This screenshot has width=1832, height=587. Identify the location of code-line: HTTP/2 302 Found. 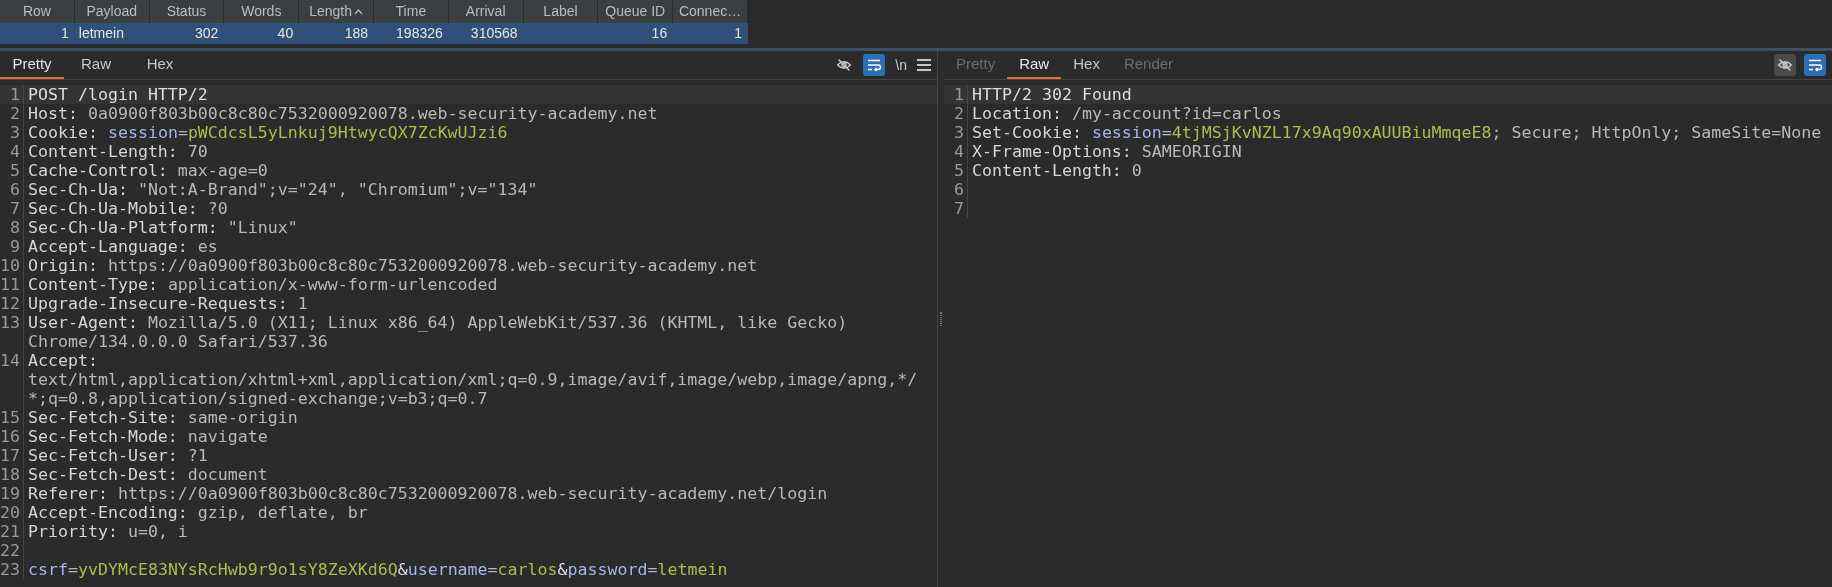
(1052, 94).